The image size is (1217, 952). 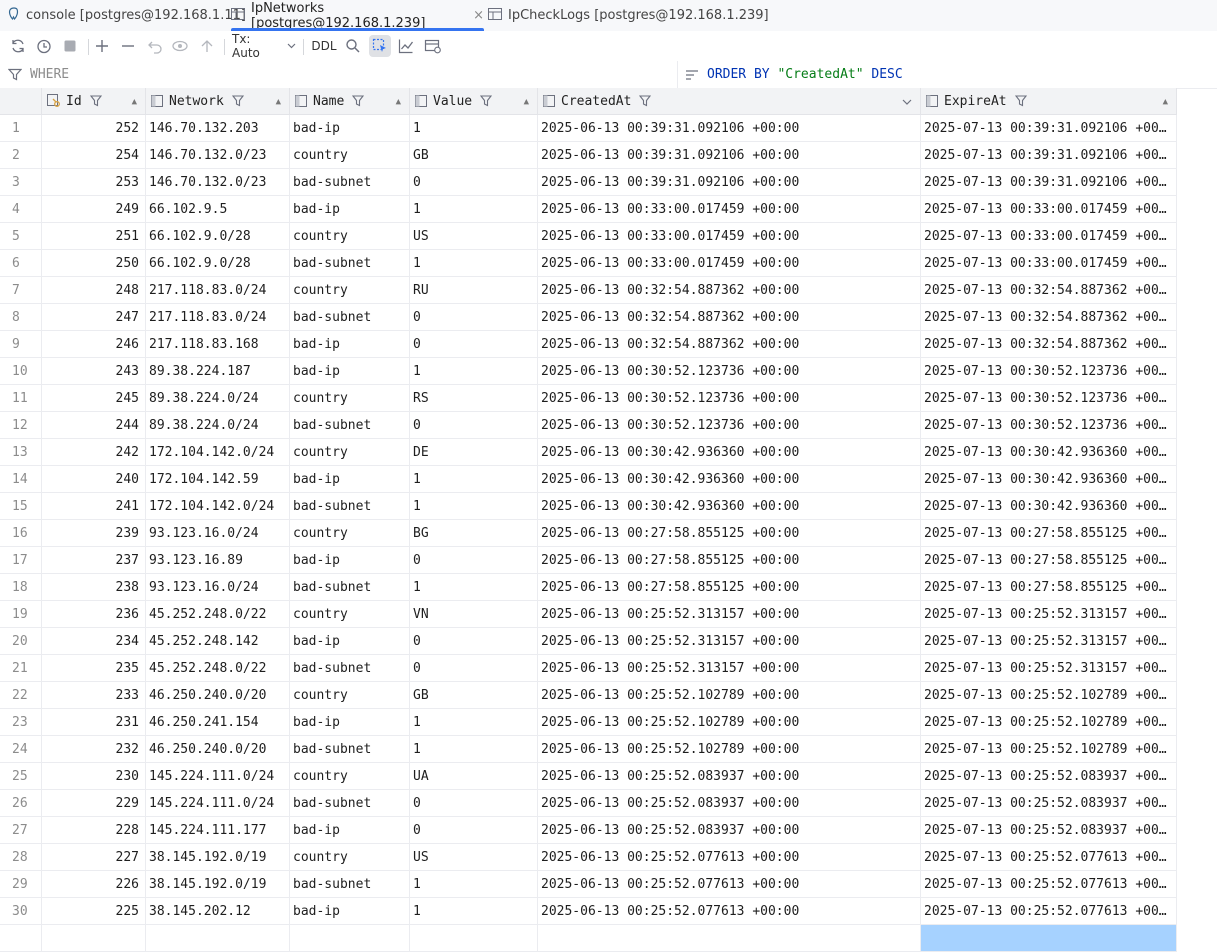 What do you see at coordinates (380, 46) in the screenshot?
I see `selection-mode-icon` at bounding box center [380, 46].